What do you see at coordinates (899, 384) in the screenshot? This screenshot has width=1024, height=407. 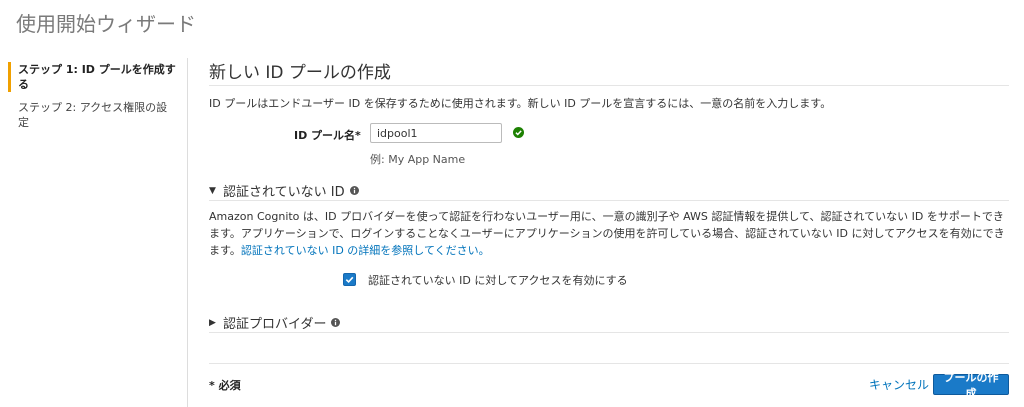 I see `cancel-link: キャンセル` at bounding box center [899, 384].